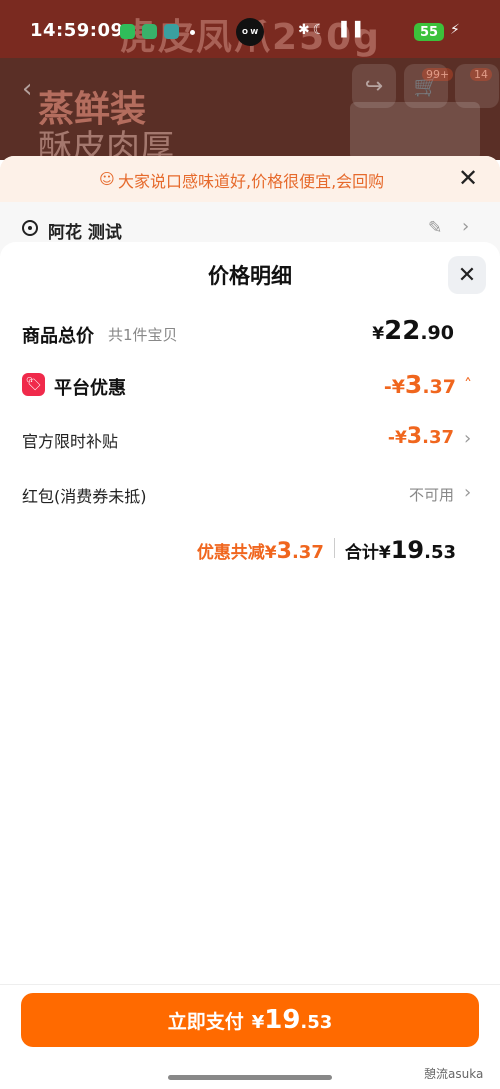 The width and height of the screenshot is (500, 1089). I want to click on sheet-title: 价格明细, so click(250, 276).